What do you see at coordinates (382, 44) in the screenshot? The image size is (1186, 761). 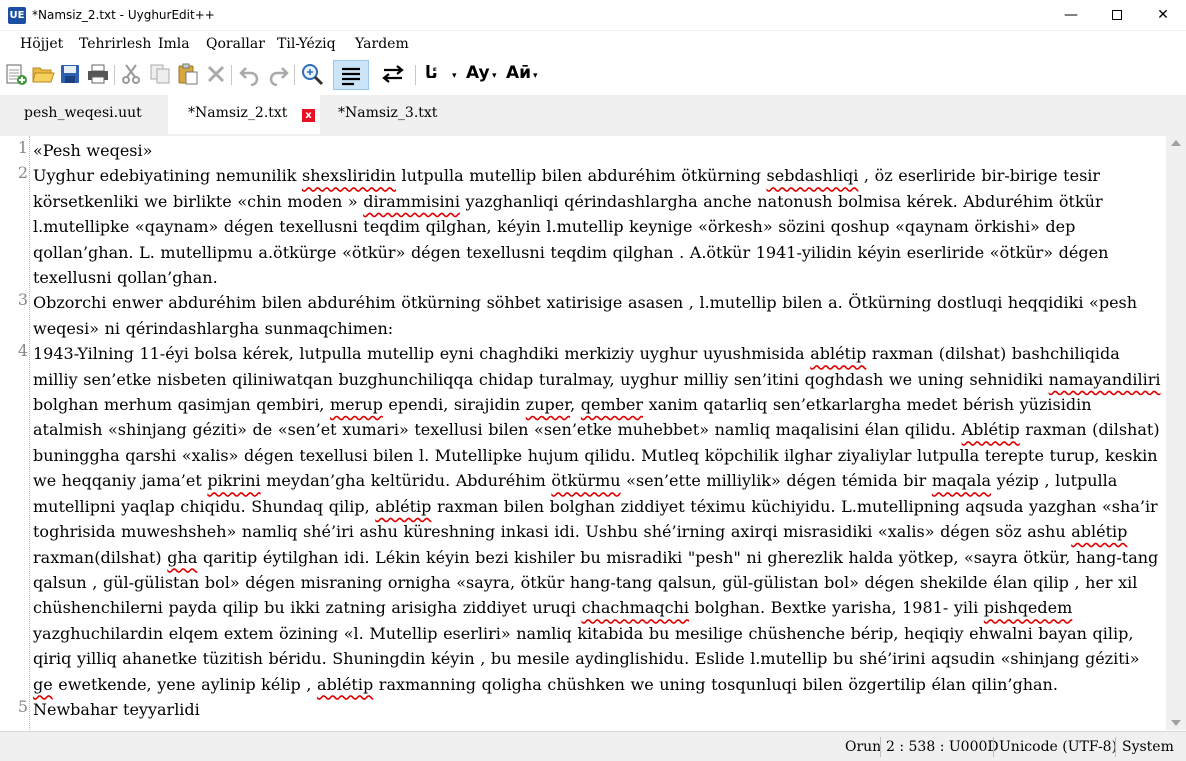 I see `menu-help: Yardem` at bounding box center [382, 44].